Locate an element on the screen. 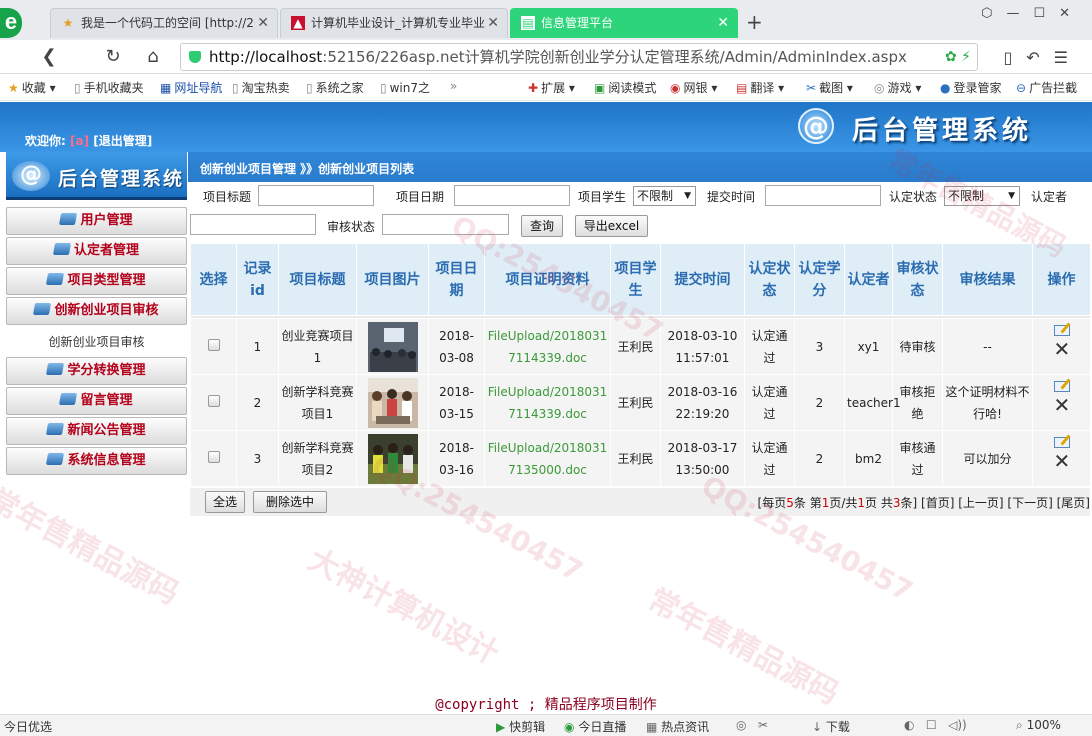  screenshot-button: ✂ 截图 ▾ is located at coordinates (829, 87).